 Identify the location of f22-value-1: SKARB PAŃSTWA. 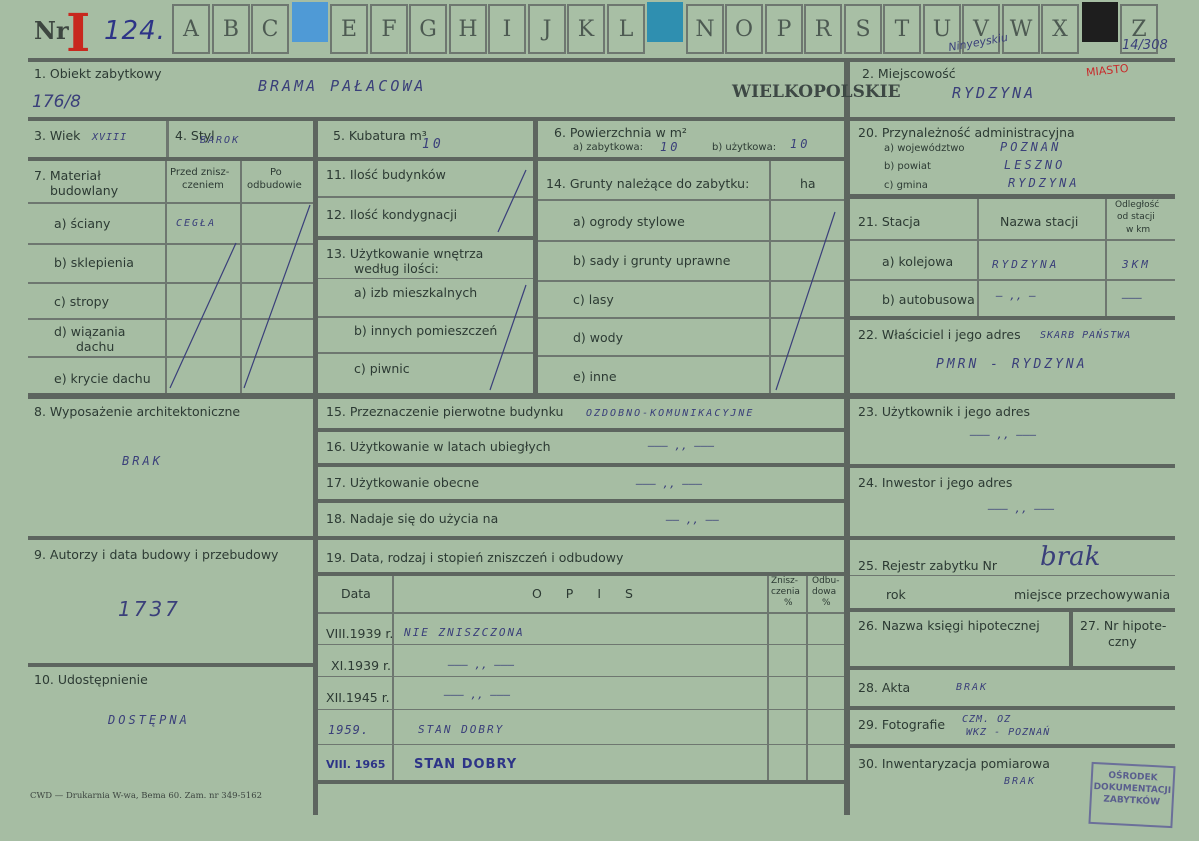
(1086, 335).